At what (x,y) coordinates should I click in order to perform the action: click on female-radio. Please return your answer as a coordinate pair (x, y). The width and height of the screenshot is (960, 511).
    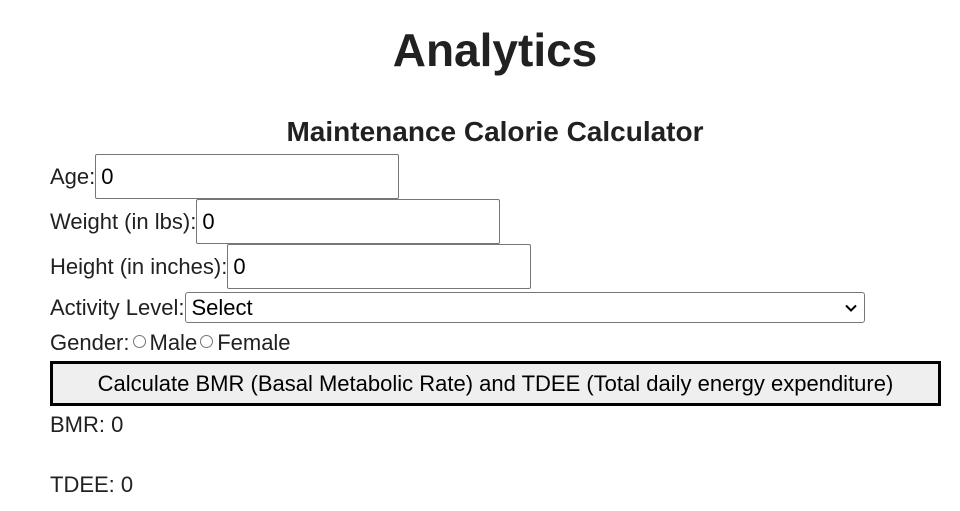
    Looking at the image, I should click on (207, 341).